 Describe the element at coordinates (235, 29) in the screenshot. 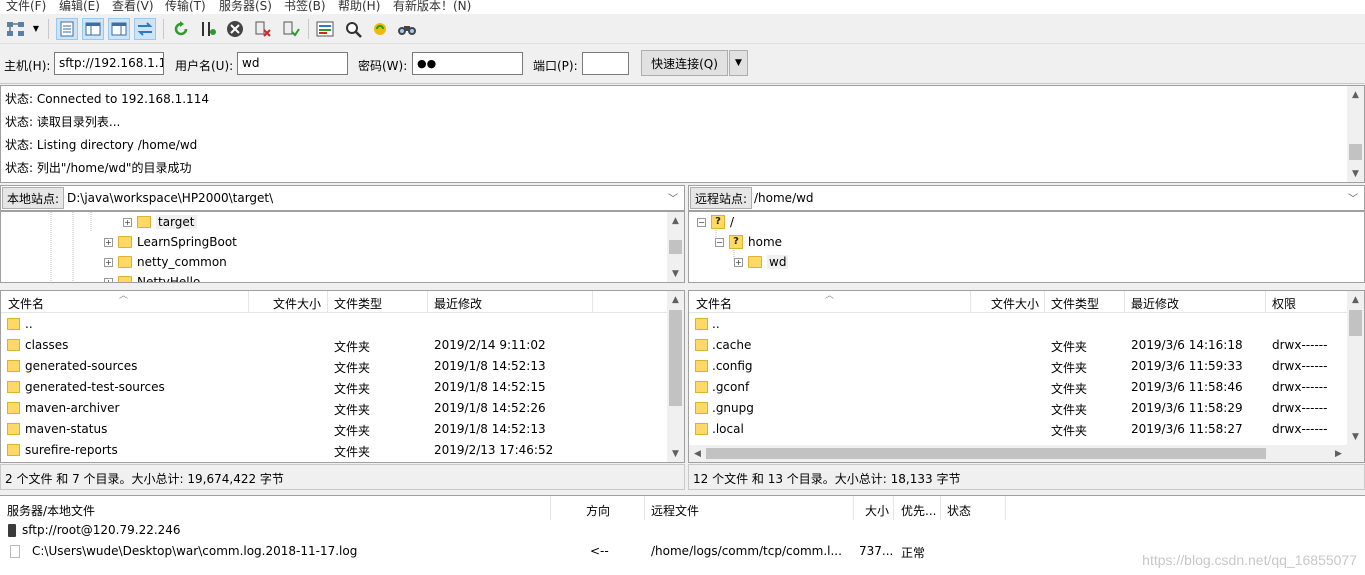

I see `cancel-icon` at that location.